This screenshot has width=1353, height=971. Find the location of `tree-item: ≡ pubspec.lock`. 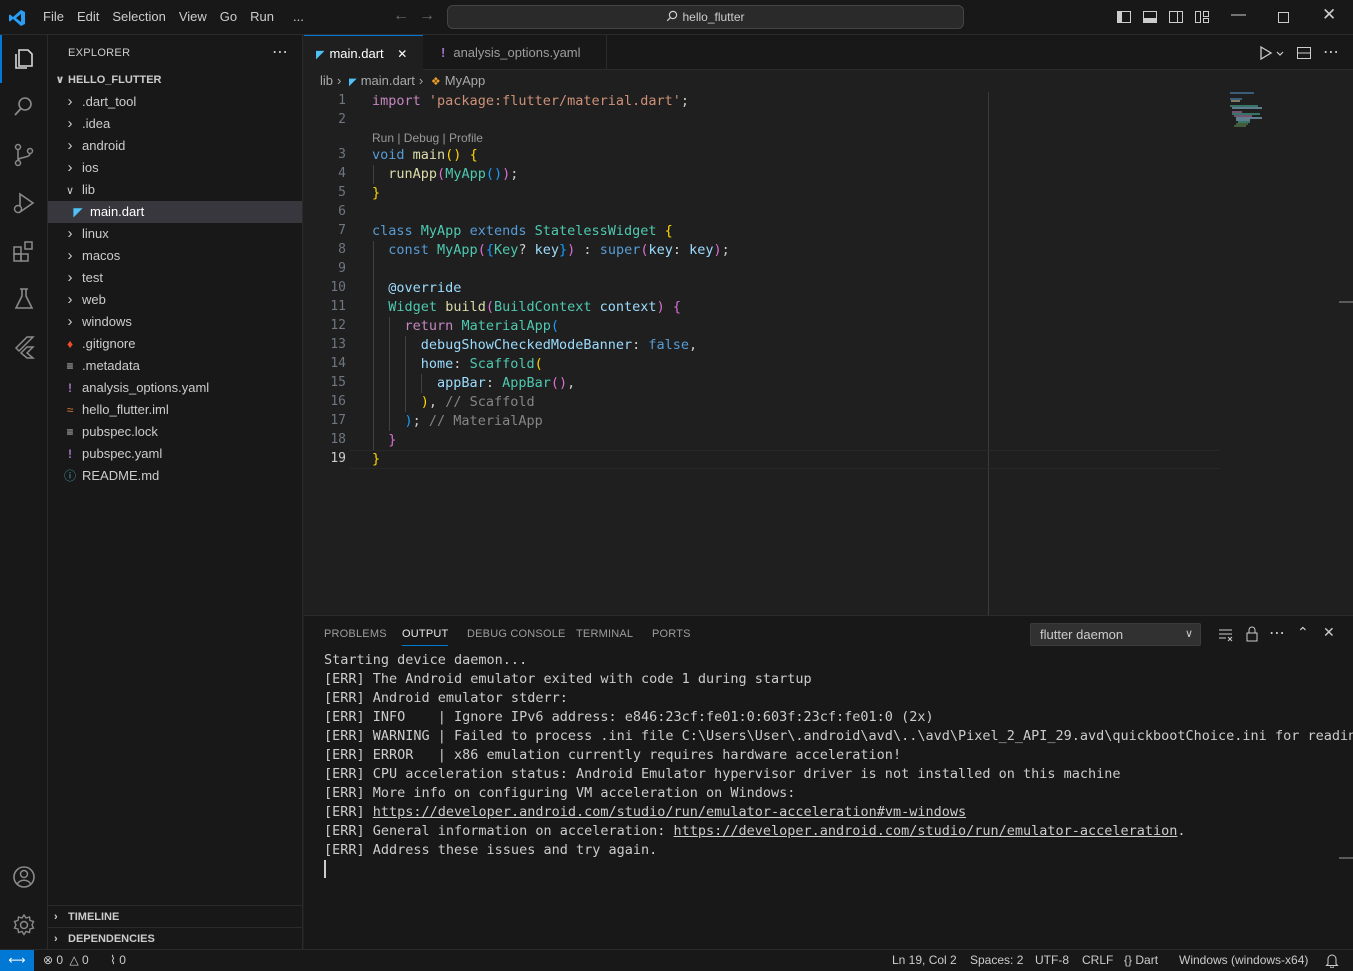

tree-item: ≡ pubspec.lock is located at coordinates (175, 432).